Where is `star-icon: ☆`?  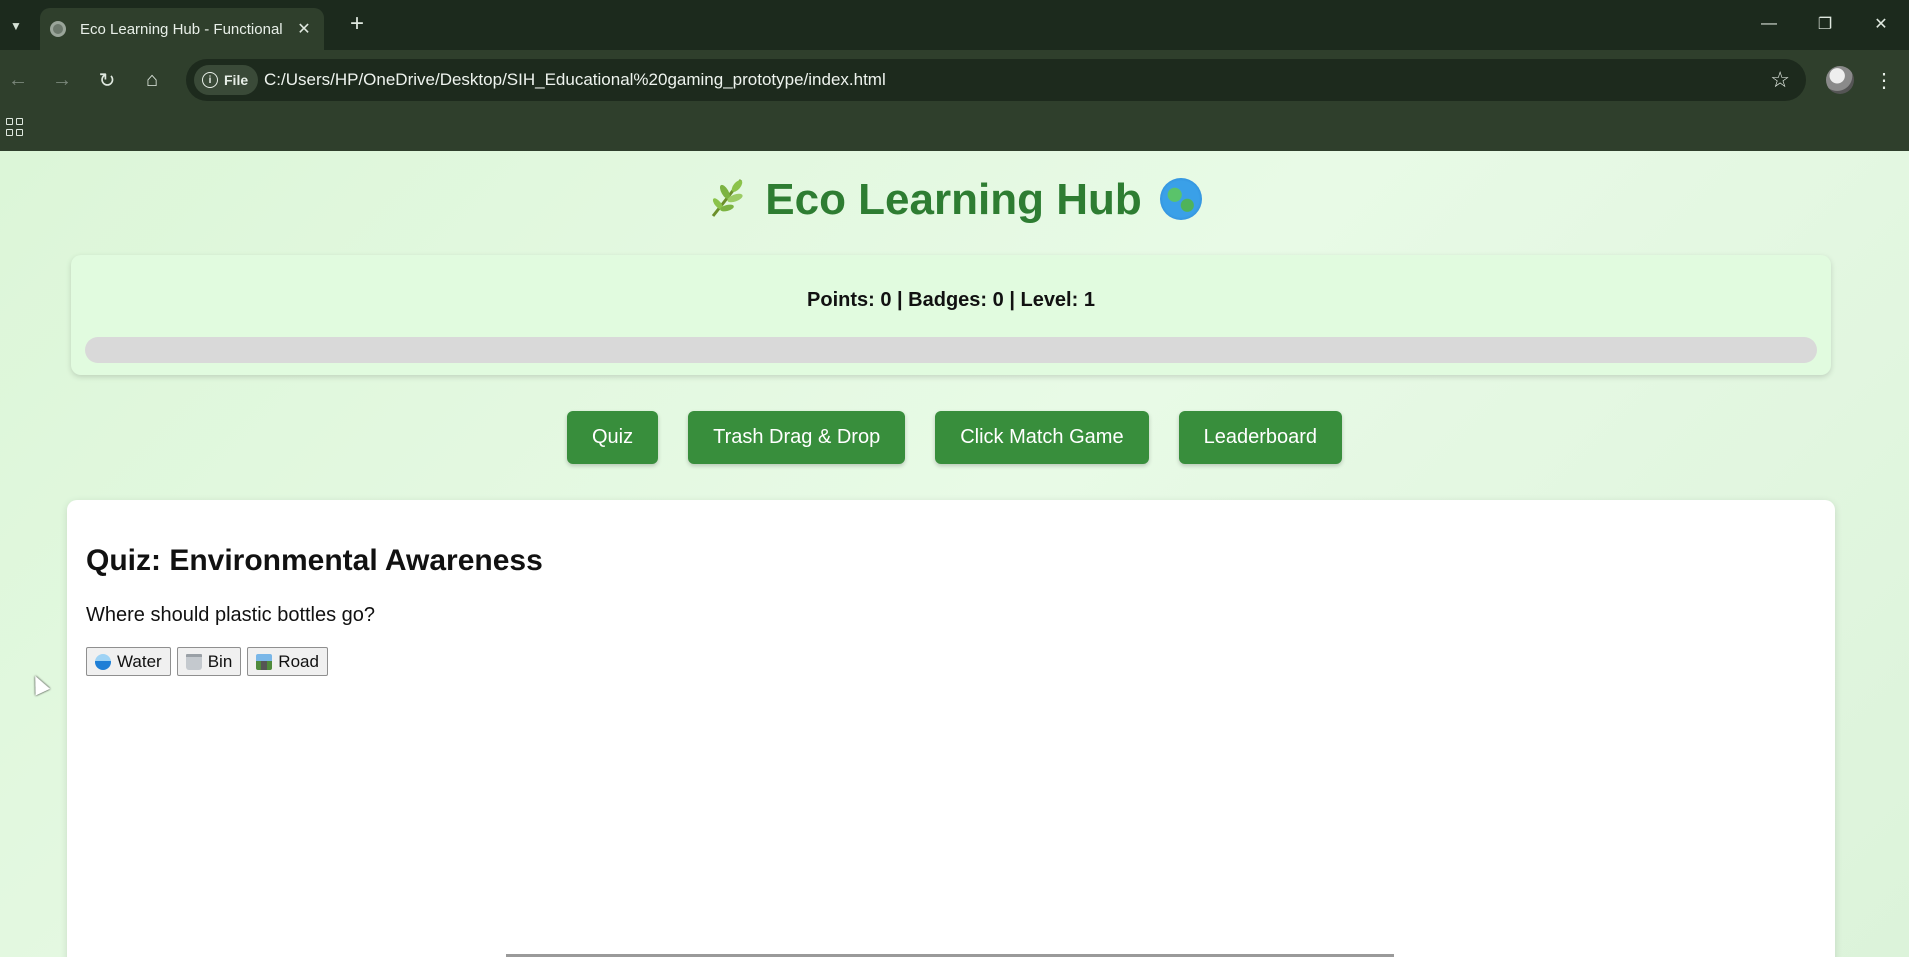
star-icon: ☆ is located at coordinates (1780, 80).